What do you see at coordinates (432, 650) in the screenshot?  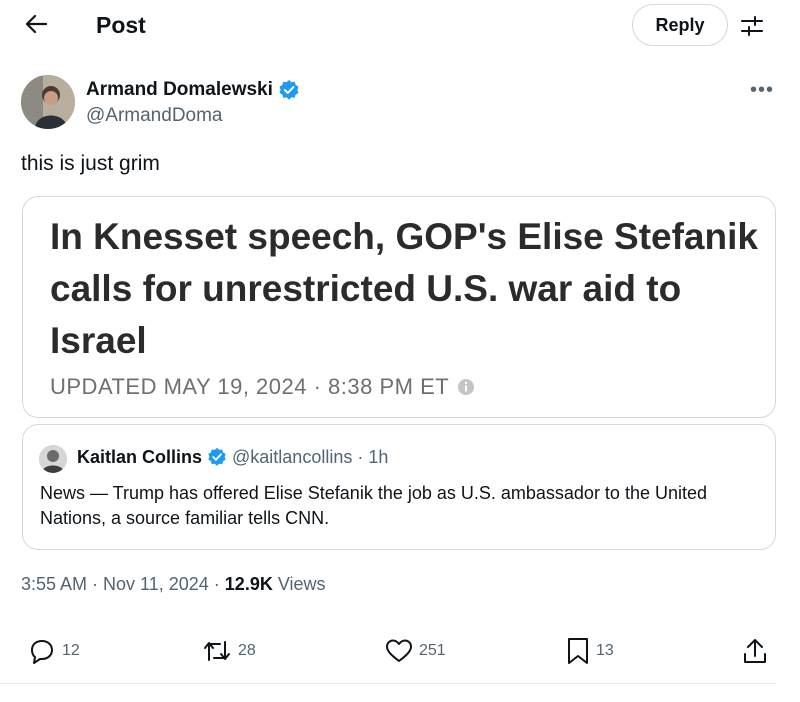 I see `like-count: 251` at bounding box center [432, 650].